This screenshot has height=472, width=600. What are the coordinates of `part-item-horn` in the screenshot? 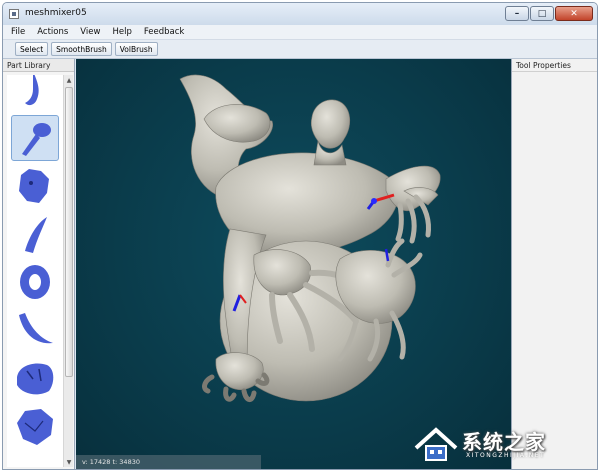 It's located at (35, 234).